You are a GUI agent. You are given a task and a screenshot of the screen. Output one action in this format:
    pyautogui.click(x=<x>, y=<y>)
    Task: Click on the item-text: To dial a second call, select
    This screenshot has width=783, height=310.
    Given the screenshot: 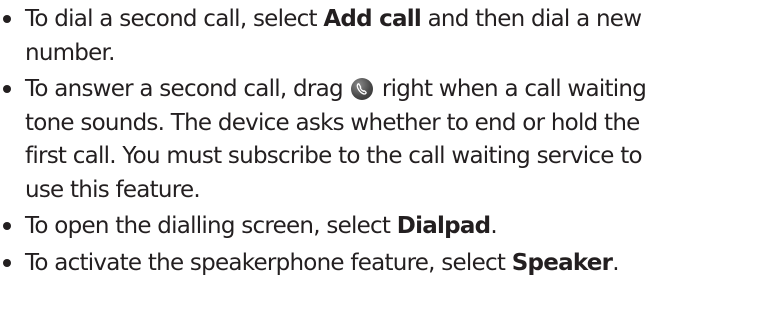 What is the action you would take?
    pyautogui.click(x=174, y=19)
    